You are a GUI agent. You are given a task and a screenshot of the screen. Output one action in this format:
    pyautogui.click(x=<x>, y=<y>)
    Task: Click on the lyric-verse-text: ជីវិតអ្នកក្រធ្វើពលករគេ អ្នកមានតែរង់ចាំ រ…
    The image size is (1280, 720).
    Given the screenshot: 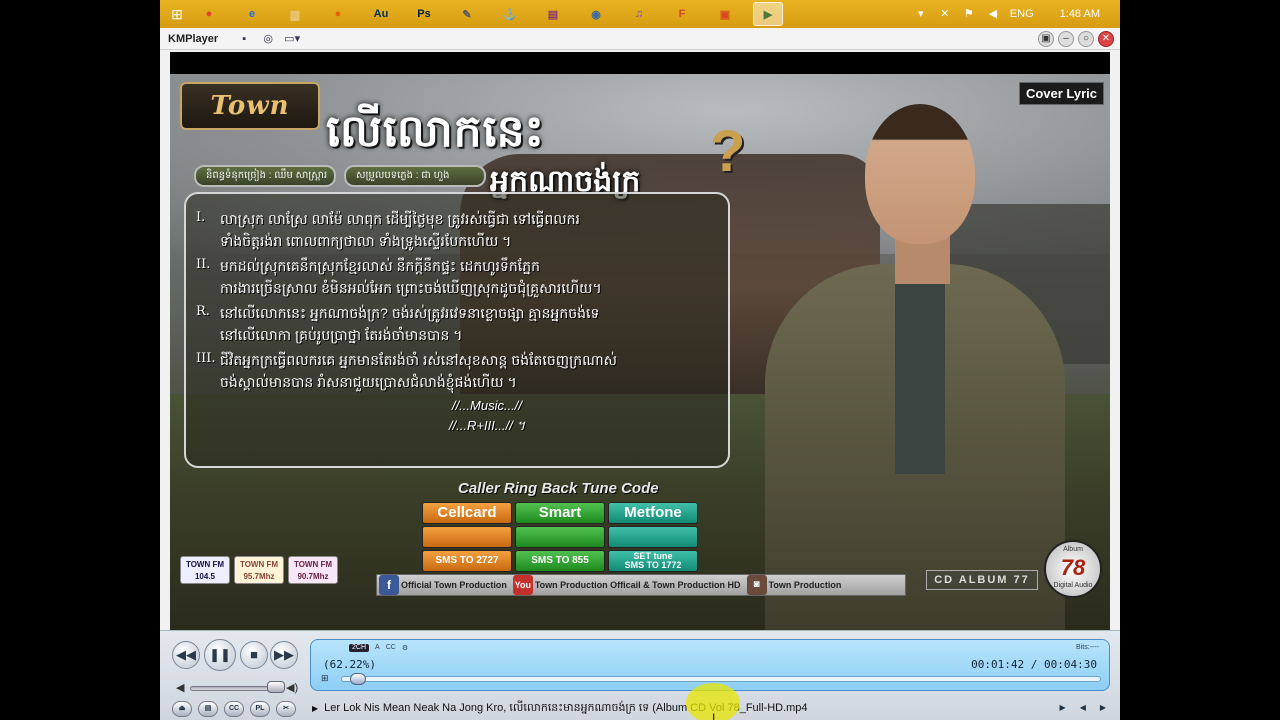 What is the action you would take?
    pyautogui.click(x=418, y=371)
    